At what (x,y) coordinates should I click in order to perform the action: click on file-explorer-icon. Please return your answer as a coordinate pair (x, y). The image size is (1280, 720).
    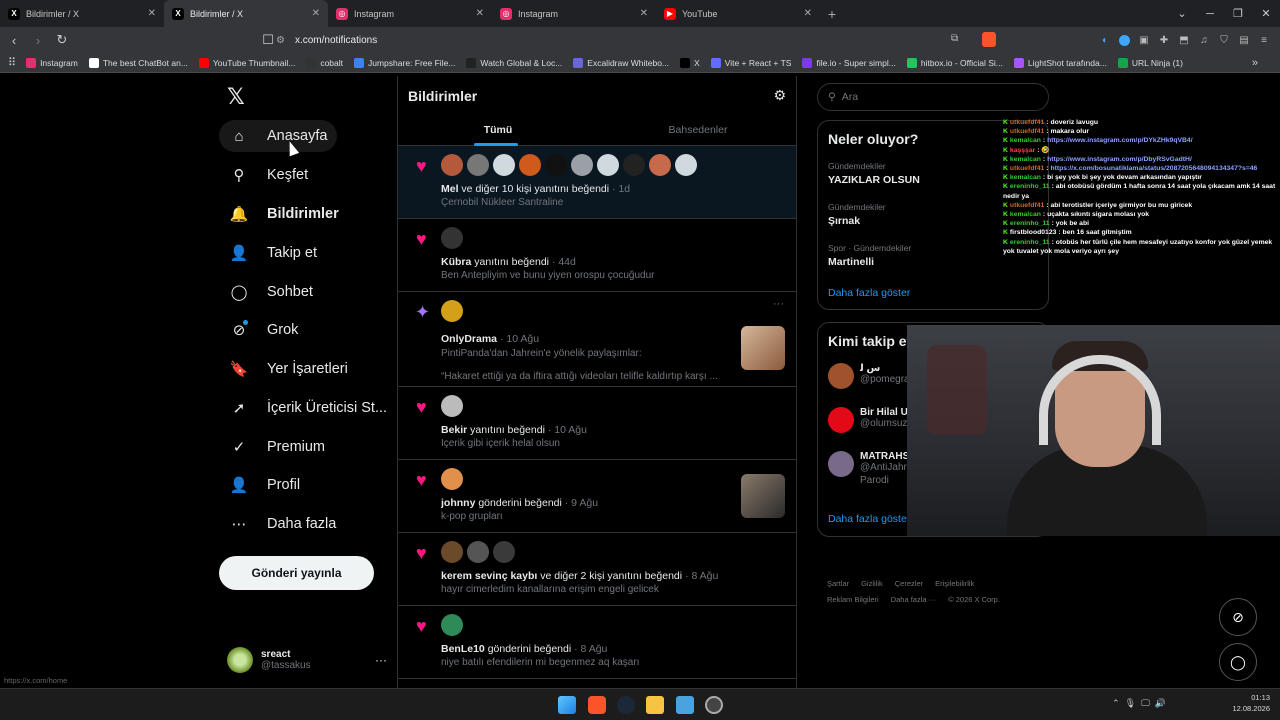
    Looking at the image, I should click on (655, 705).